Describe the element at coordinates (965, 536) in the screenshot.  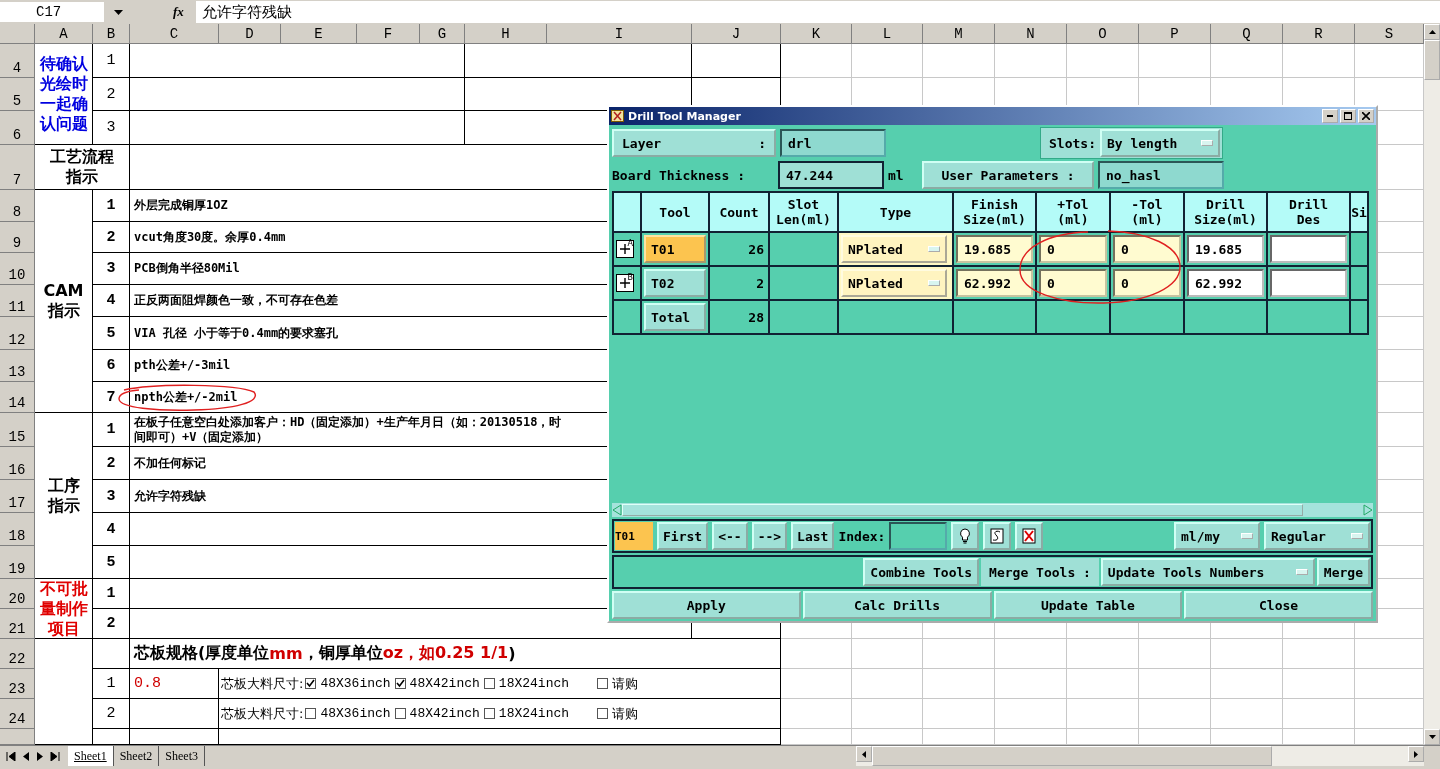
I see `lightbulb-button` at that location.